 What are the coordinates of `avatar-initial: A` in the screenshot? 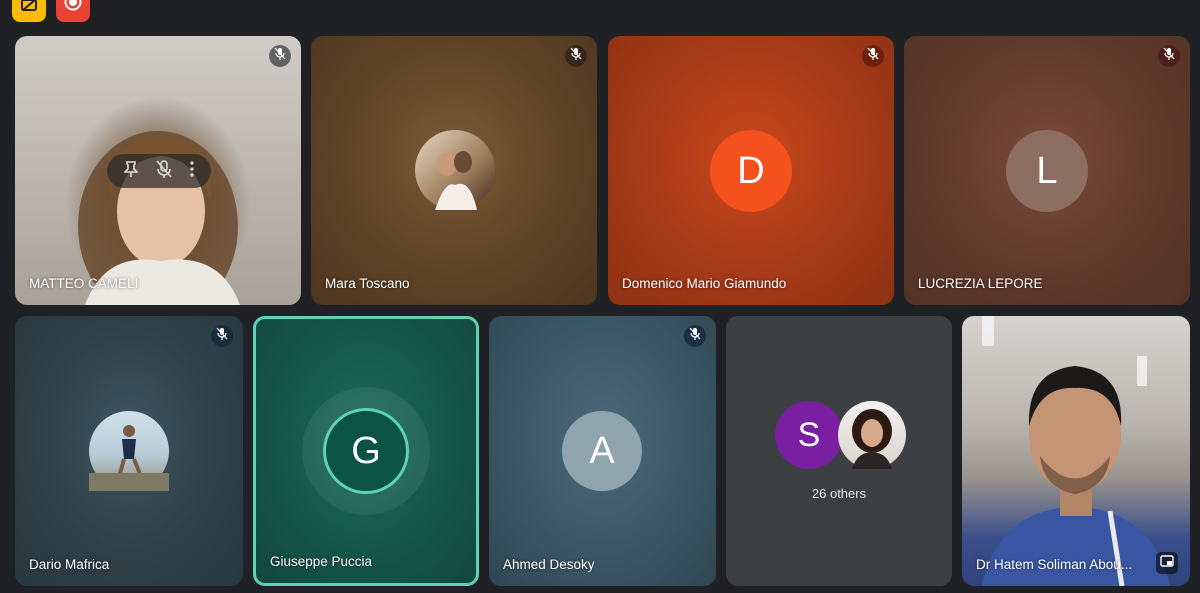 It's located at (602, 450).